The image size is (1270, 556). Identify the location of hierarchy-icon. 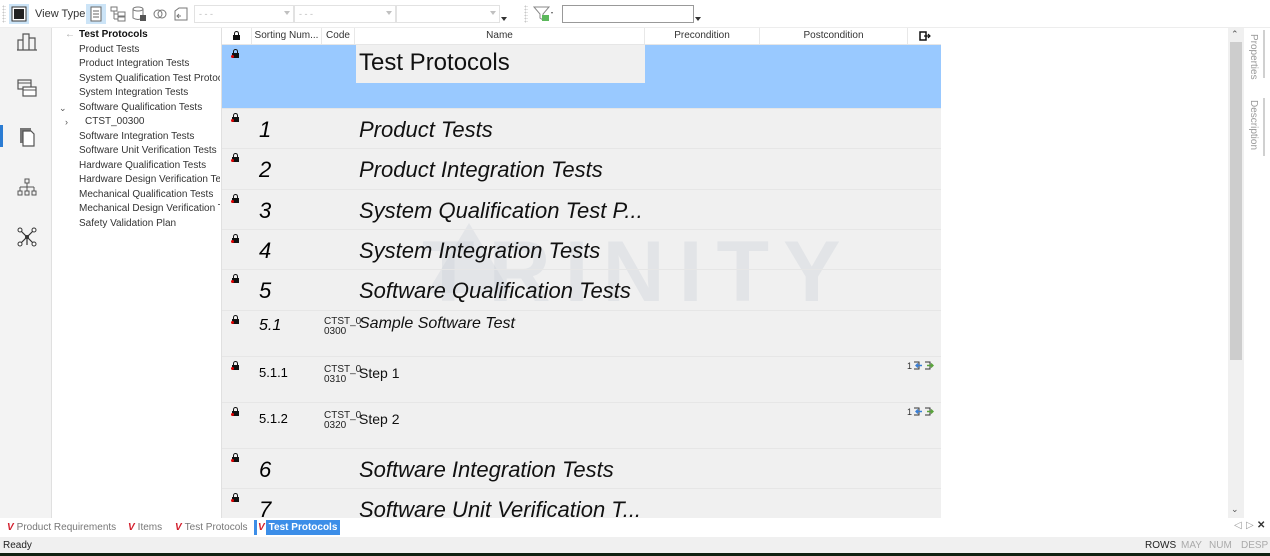
(27, 187).